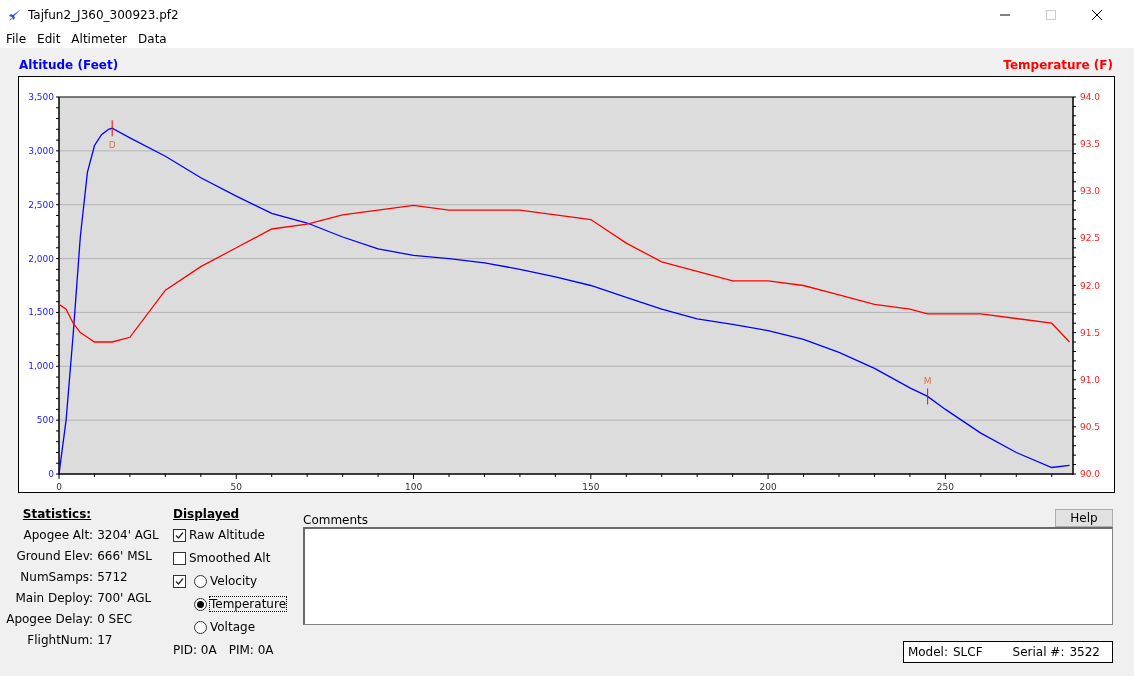 Image resolution: width=1134 pixels, height=676 pixels. What do you see at coordinates (15, 15) in the screenshot?
I see `rocket-icon` at bounding box center [15, 15].